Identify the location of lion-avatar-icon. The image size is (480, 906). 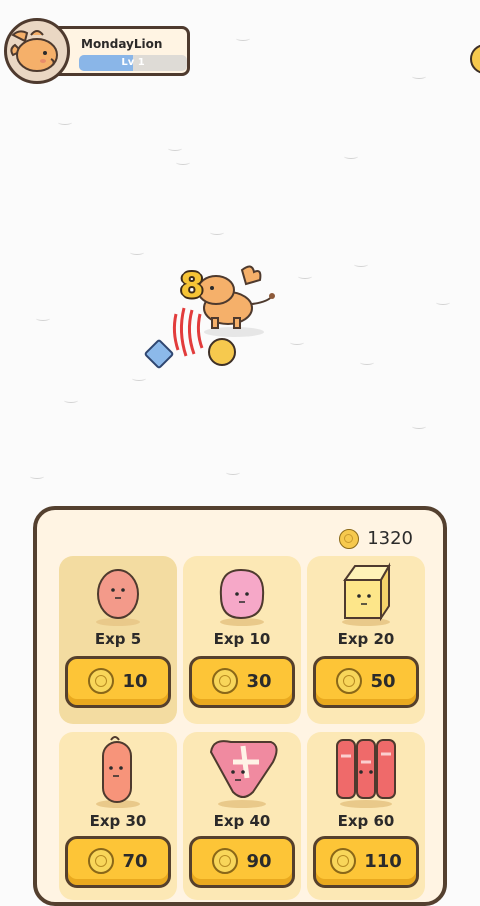
(34, 51).